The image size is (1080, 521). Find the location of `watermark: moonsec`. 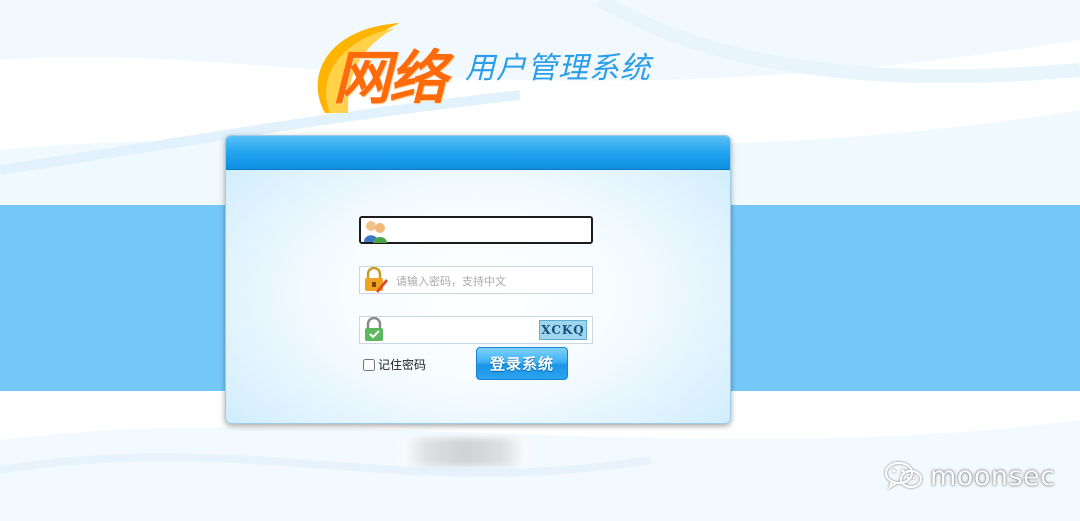

watermark: moonsec is located at coordinates (969, 476).